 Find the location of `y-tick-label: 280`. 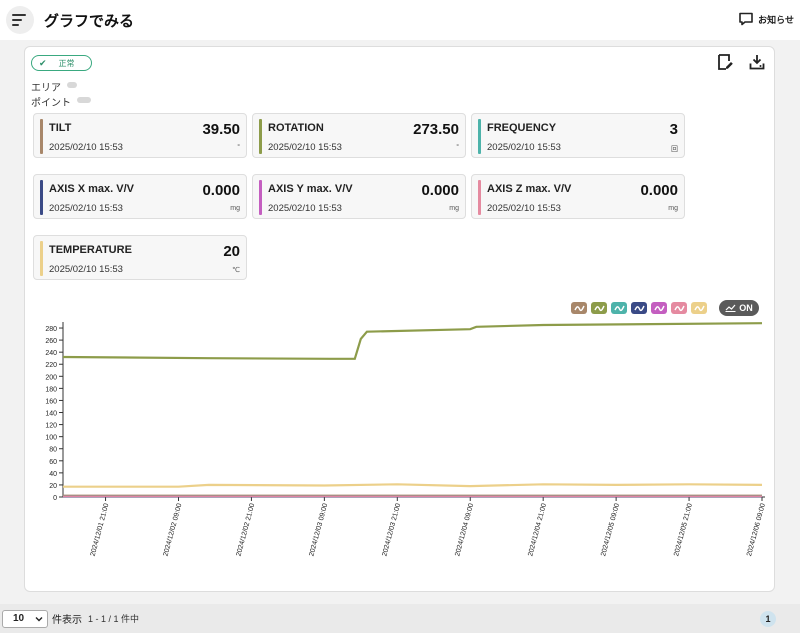

y-tick-label: 280 is located at coordinates (51, 329).